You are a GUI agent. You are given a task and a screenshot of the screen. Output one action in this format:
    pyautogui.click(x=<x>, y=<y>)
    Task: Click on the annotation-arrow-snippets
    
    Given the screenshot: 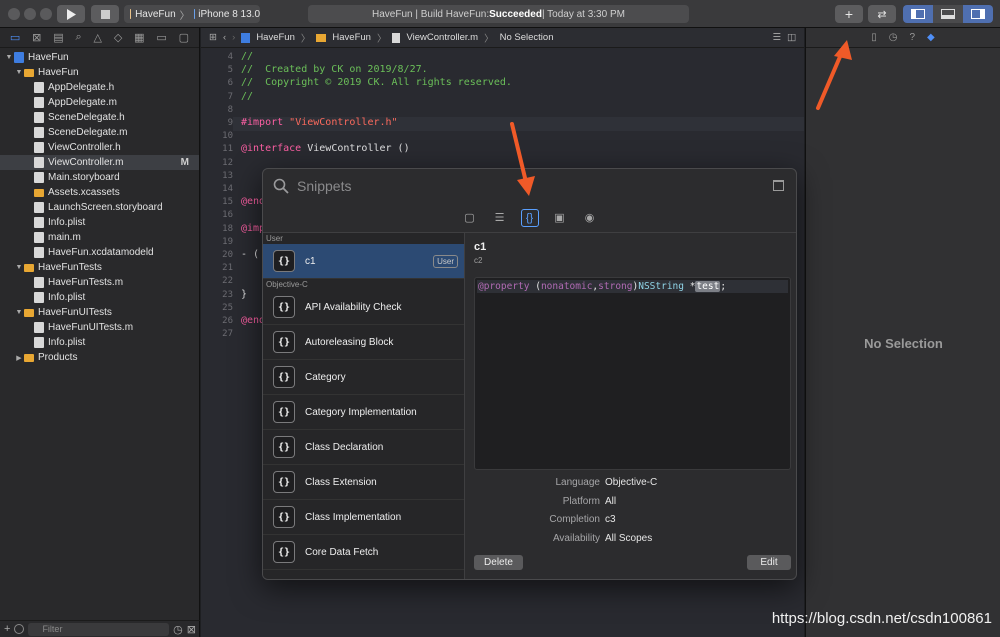 What is the action you would take?
    pyautogui.click(x=522, y=159)
    